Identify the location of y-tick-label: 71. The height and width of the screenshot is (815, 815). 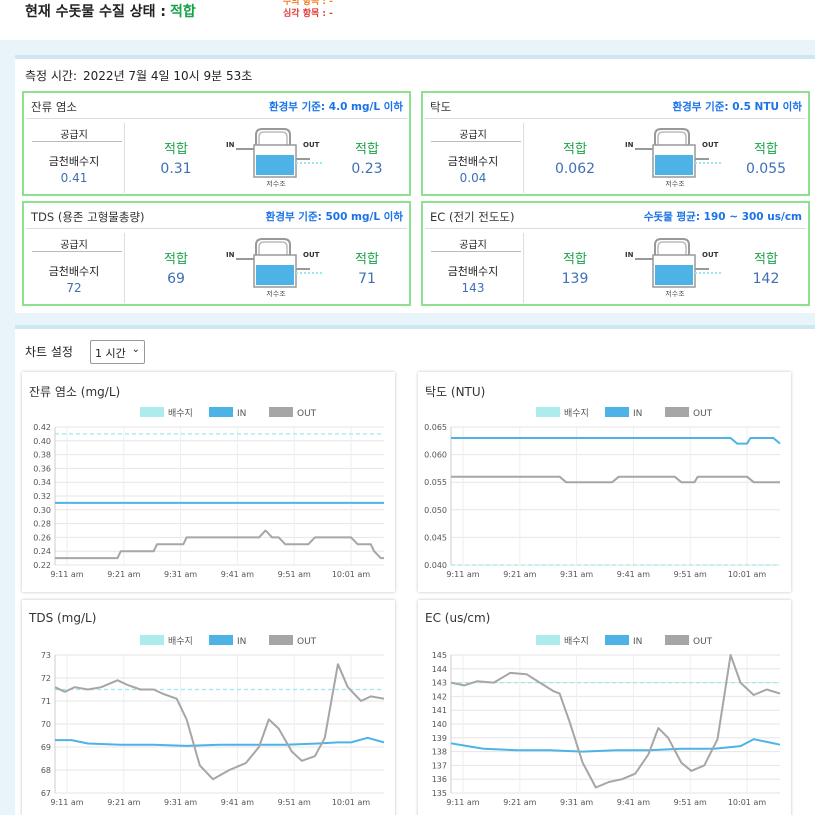
(46, 701).